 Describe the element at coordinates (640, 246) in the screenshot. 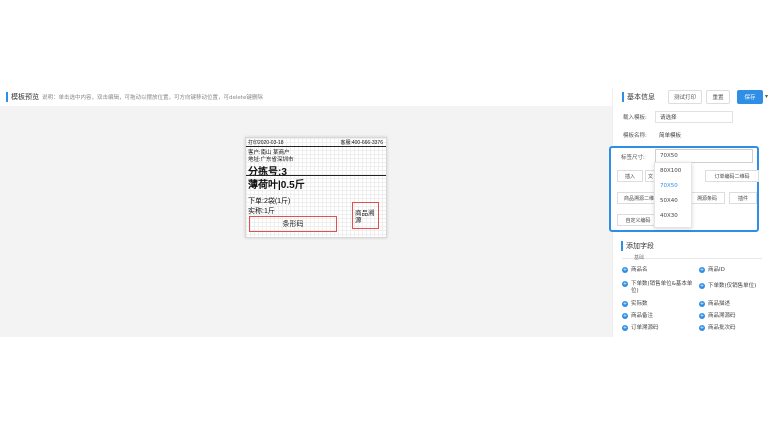

I see `add-fields-title: 添加字段` at that location.